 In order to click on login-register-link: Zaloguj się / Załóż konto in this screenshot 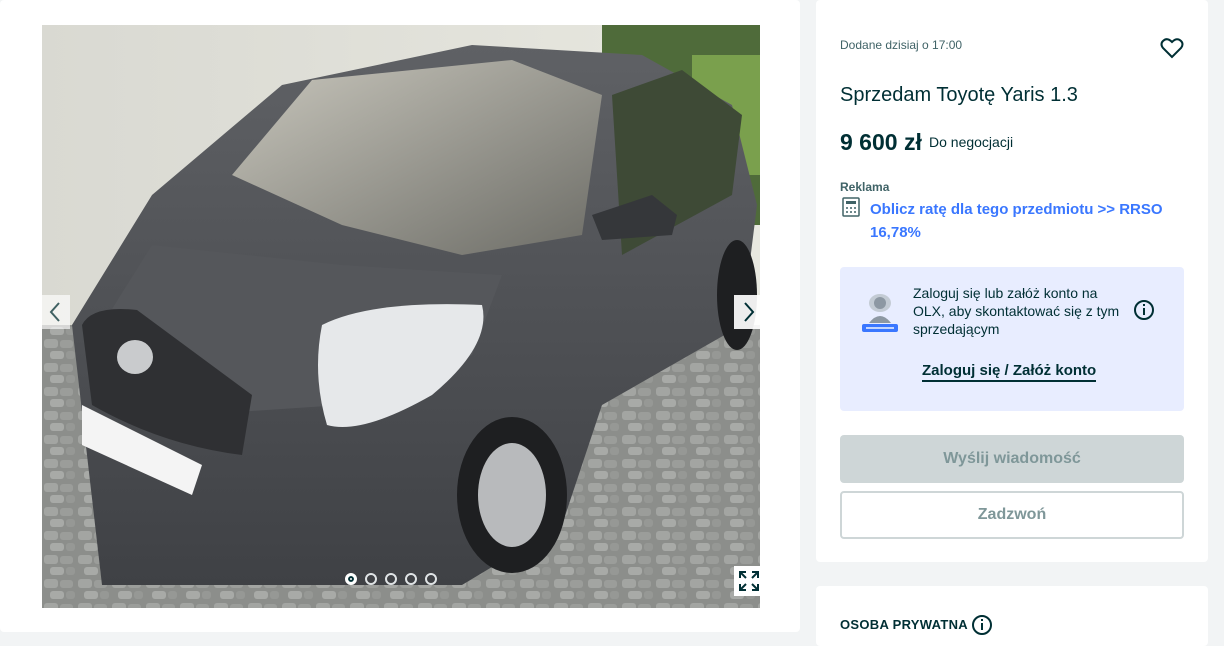, I will do `click(1009, 372)`.